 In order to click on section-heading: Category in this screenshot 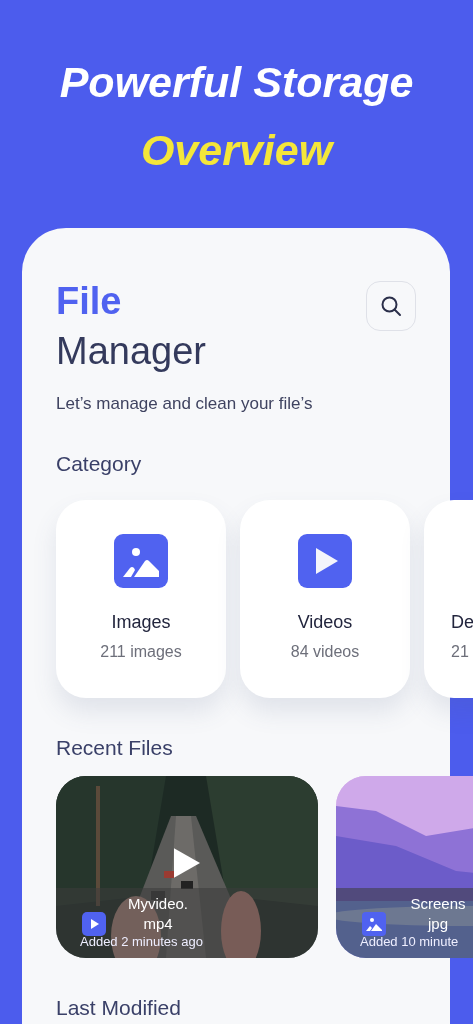, I will do `click(99, 464)`.